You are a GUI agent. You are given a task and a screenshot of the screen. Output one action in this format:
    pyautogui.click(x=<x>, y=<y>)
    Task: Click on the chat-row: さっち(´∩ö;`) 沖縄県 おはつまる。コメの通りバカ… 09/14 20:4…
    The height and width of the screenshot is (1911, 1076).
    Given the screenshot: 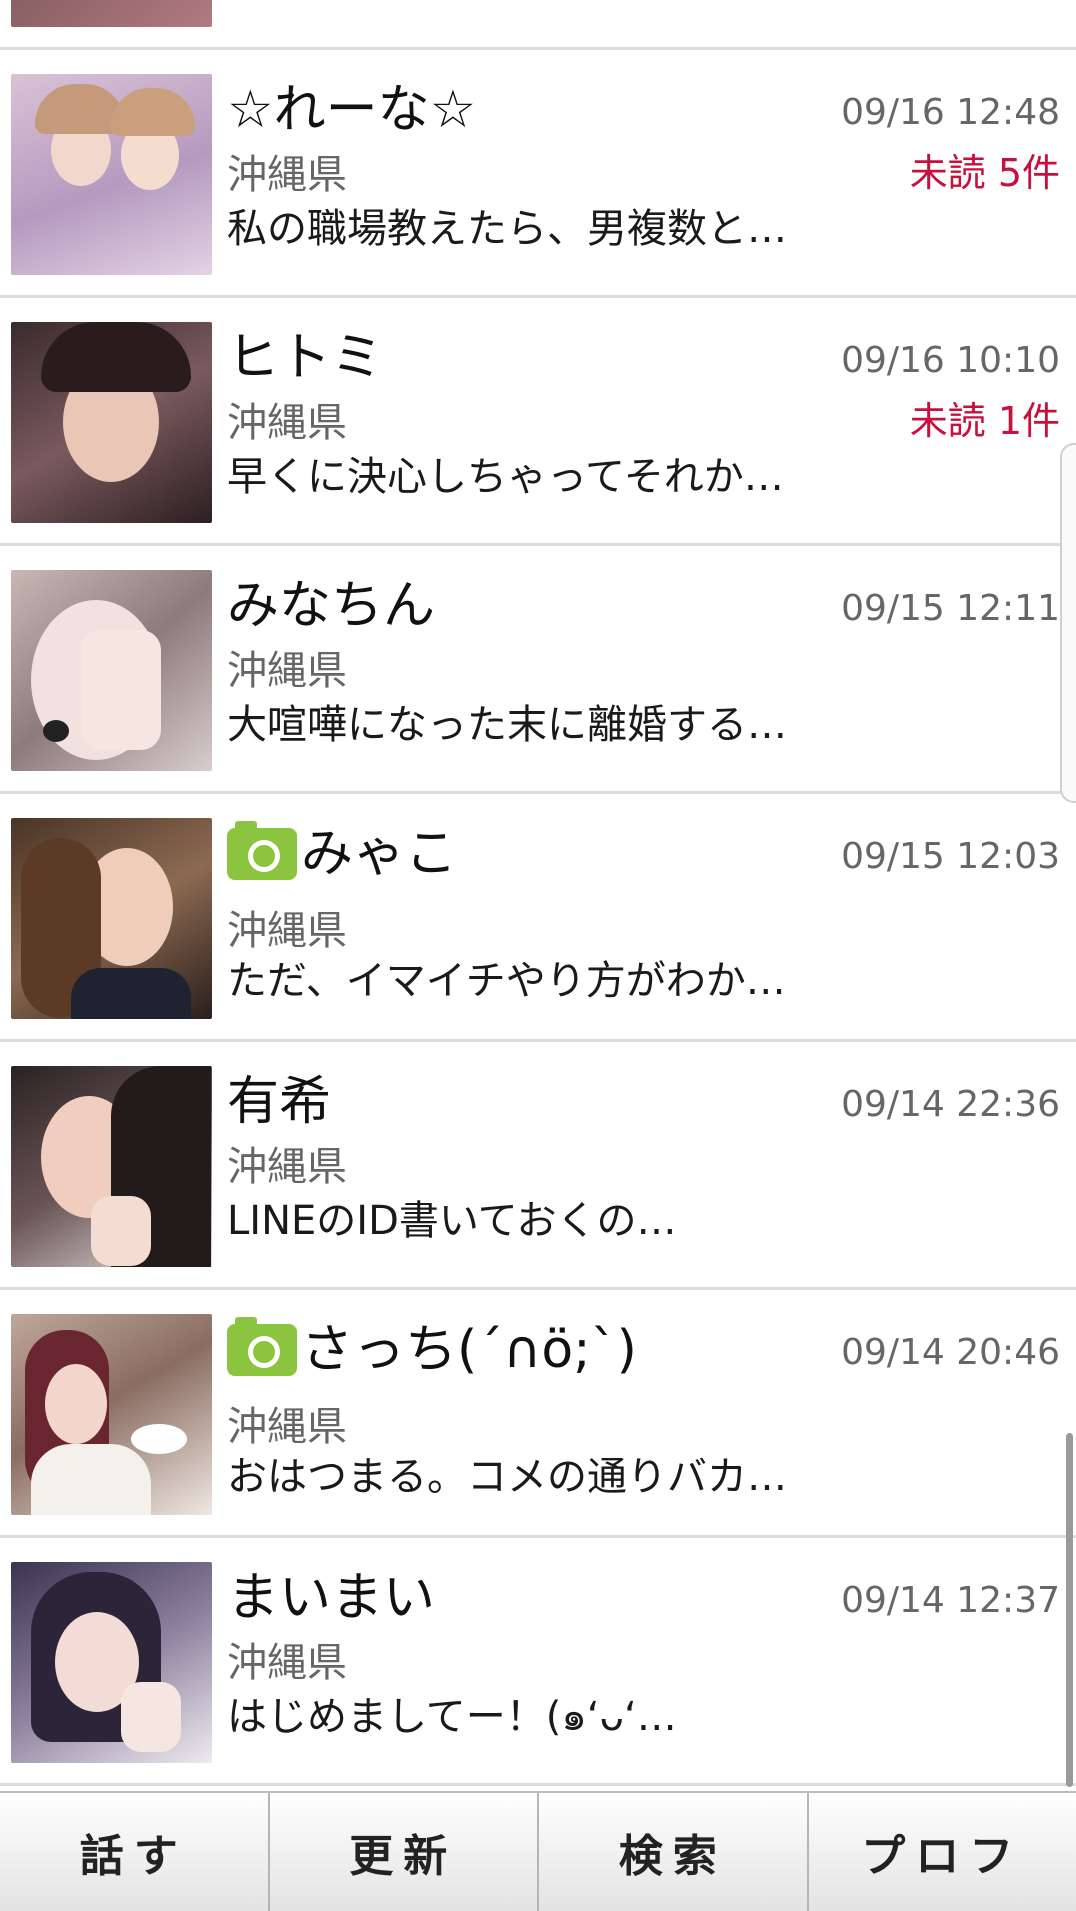 What is the action you would take?
    pyautogui.click(x=538, y=1414)
    